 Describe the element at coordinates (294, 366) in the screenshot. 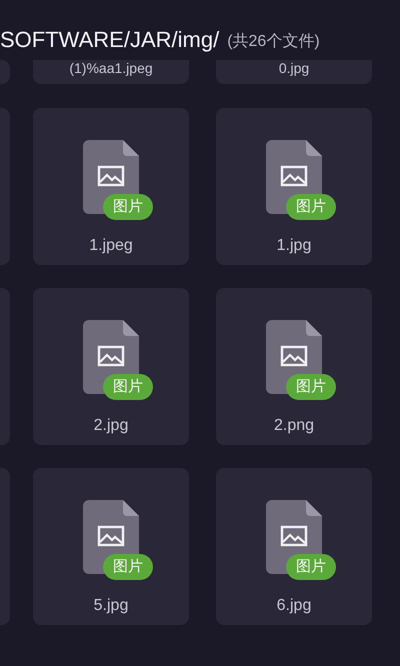

I see `file-card: 图片 2.png` at that location.